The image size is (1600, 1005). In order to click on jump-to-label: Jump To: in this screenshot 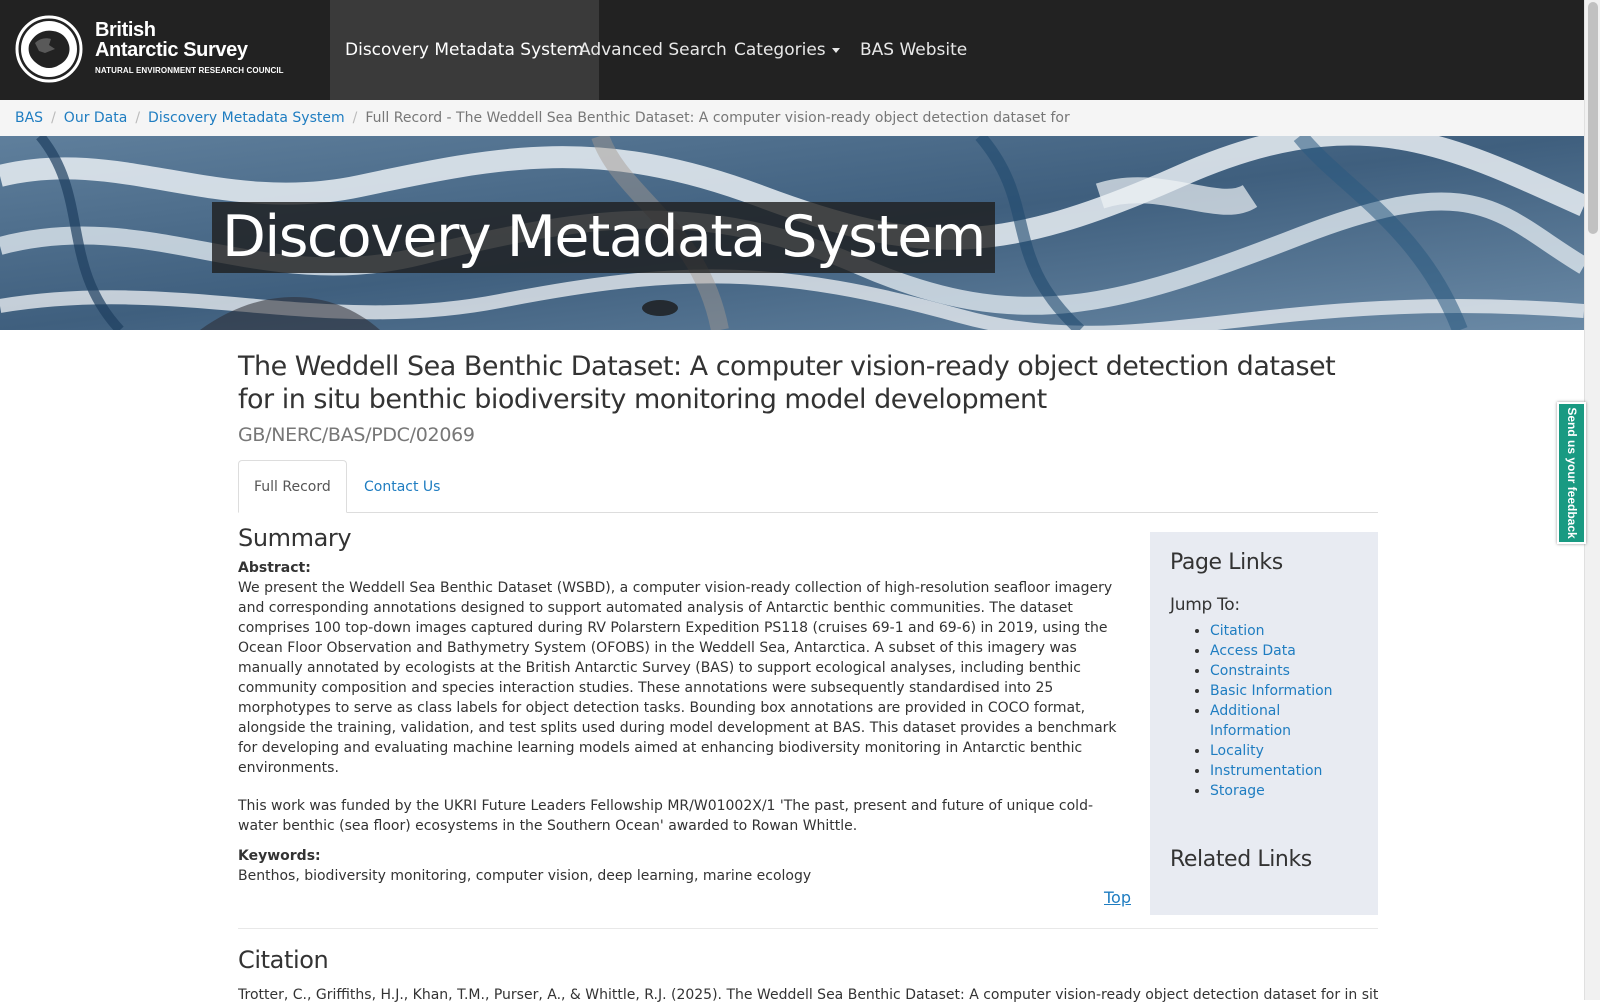, I will do `click(1205, 605)`.